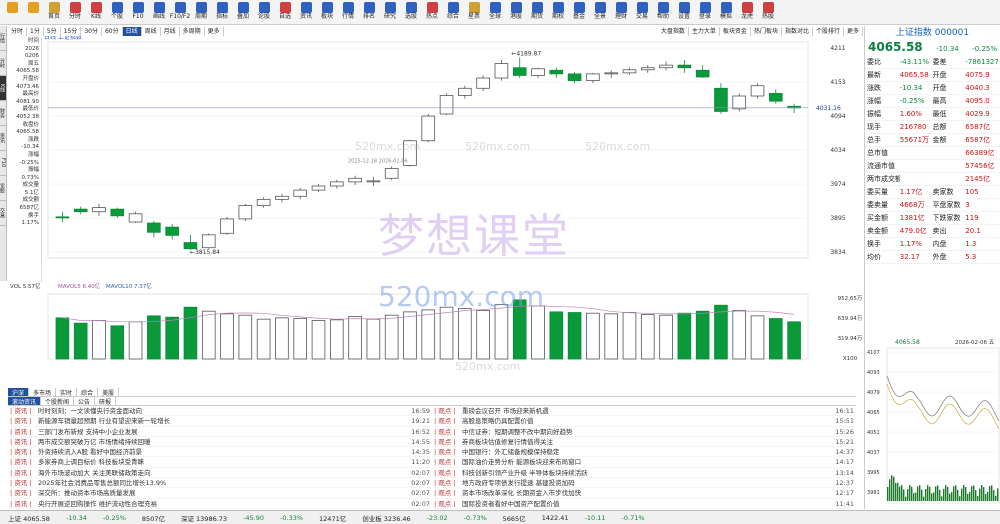  I want to click on news-title: 重磅会议召开 市场迎来新机遇, so click(644, 410).